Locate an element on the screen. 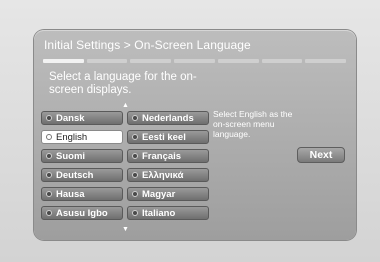  language-label: Magyar is located at coordinates (159, 194).